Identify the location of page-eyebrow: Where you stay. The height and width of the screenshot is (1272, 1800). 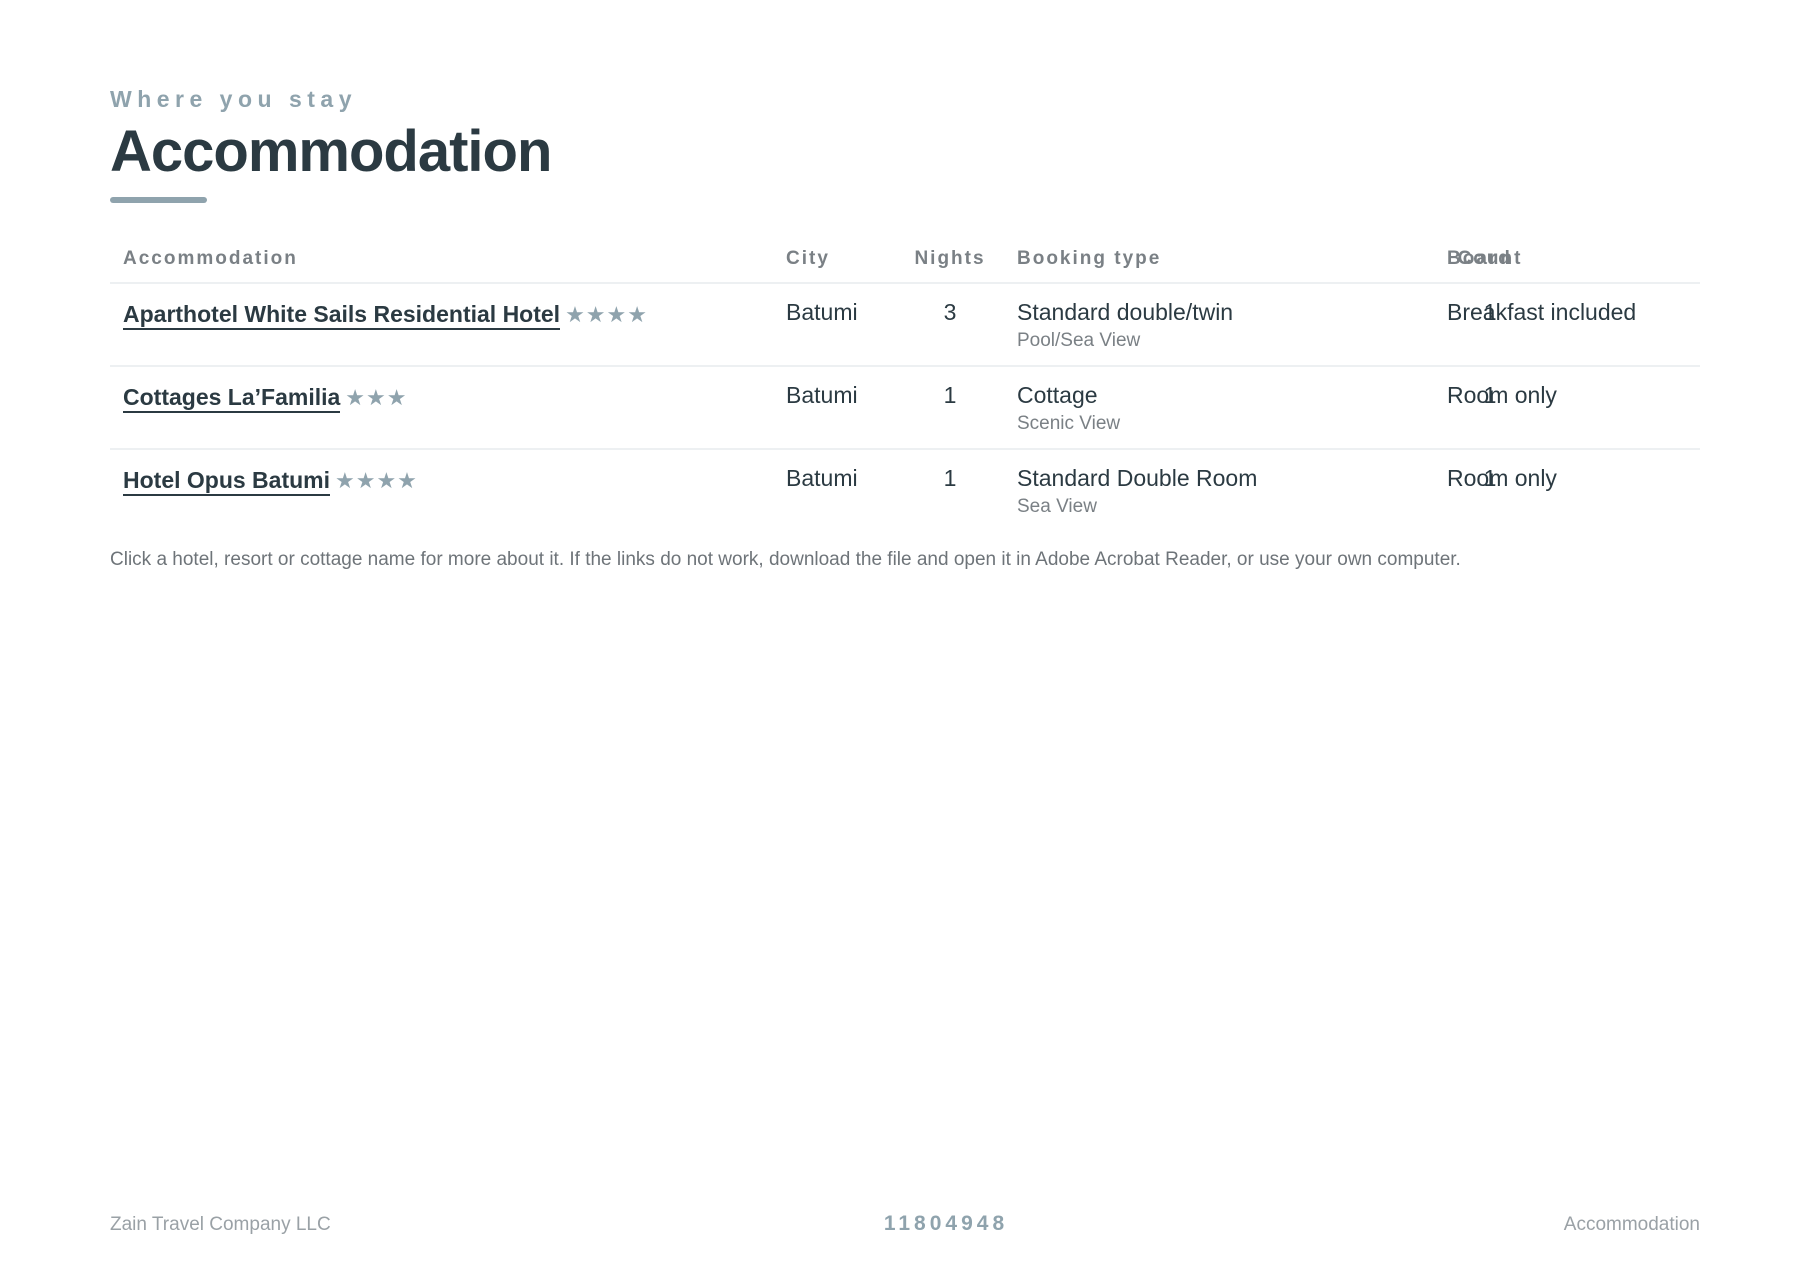
(233, 99).